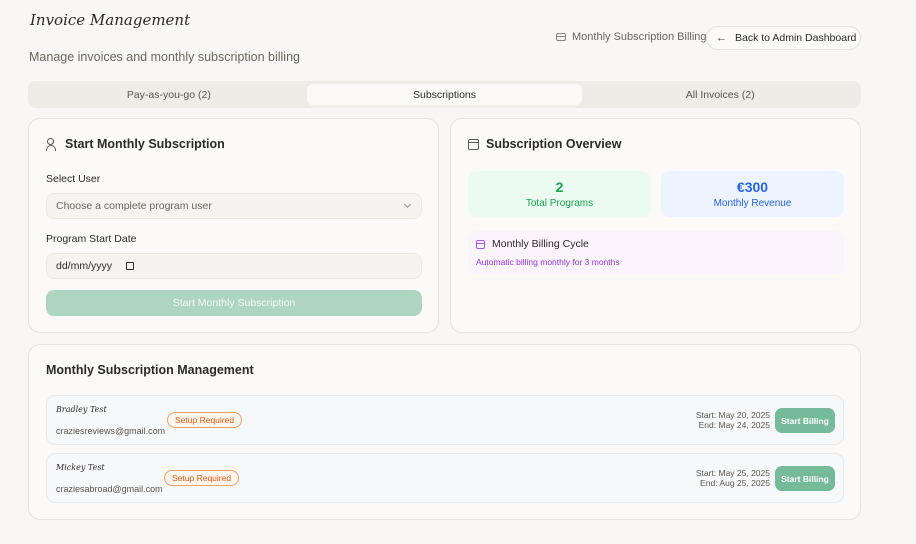  What do you see at coordinates (84, 266) in the screenshot?
I see `date-placeholder: dd/mm/yyyy` at bounding box center [84, 266].